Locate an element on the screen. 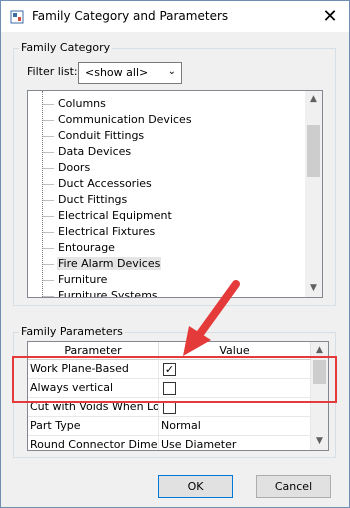 This screenshot has height=508, width=350. parameter-row: Round Connector DimensionUse Diameter is located at coordinates (169, 443).